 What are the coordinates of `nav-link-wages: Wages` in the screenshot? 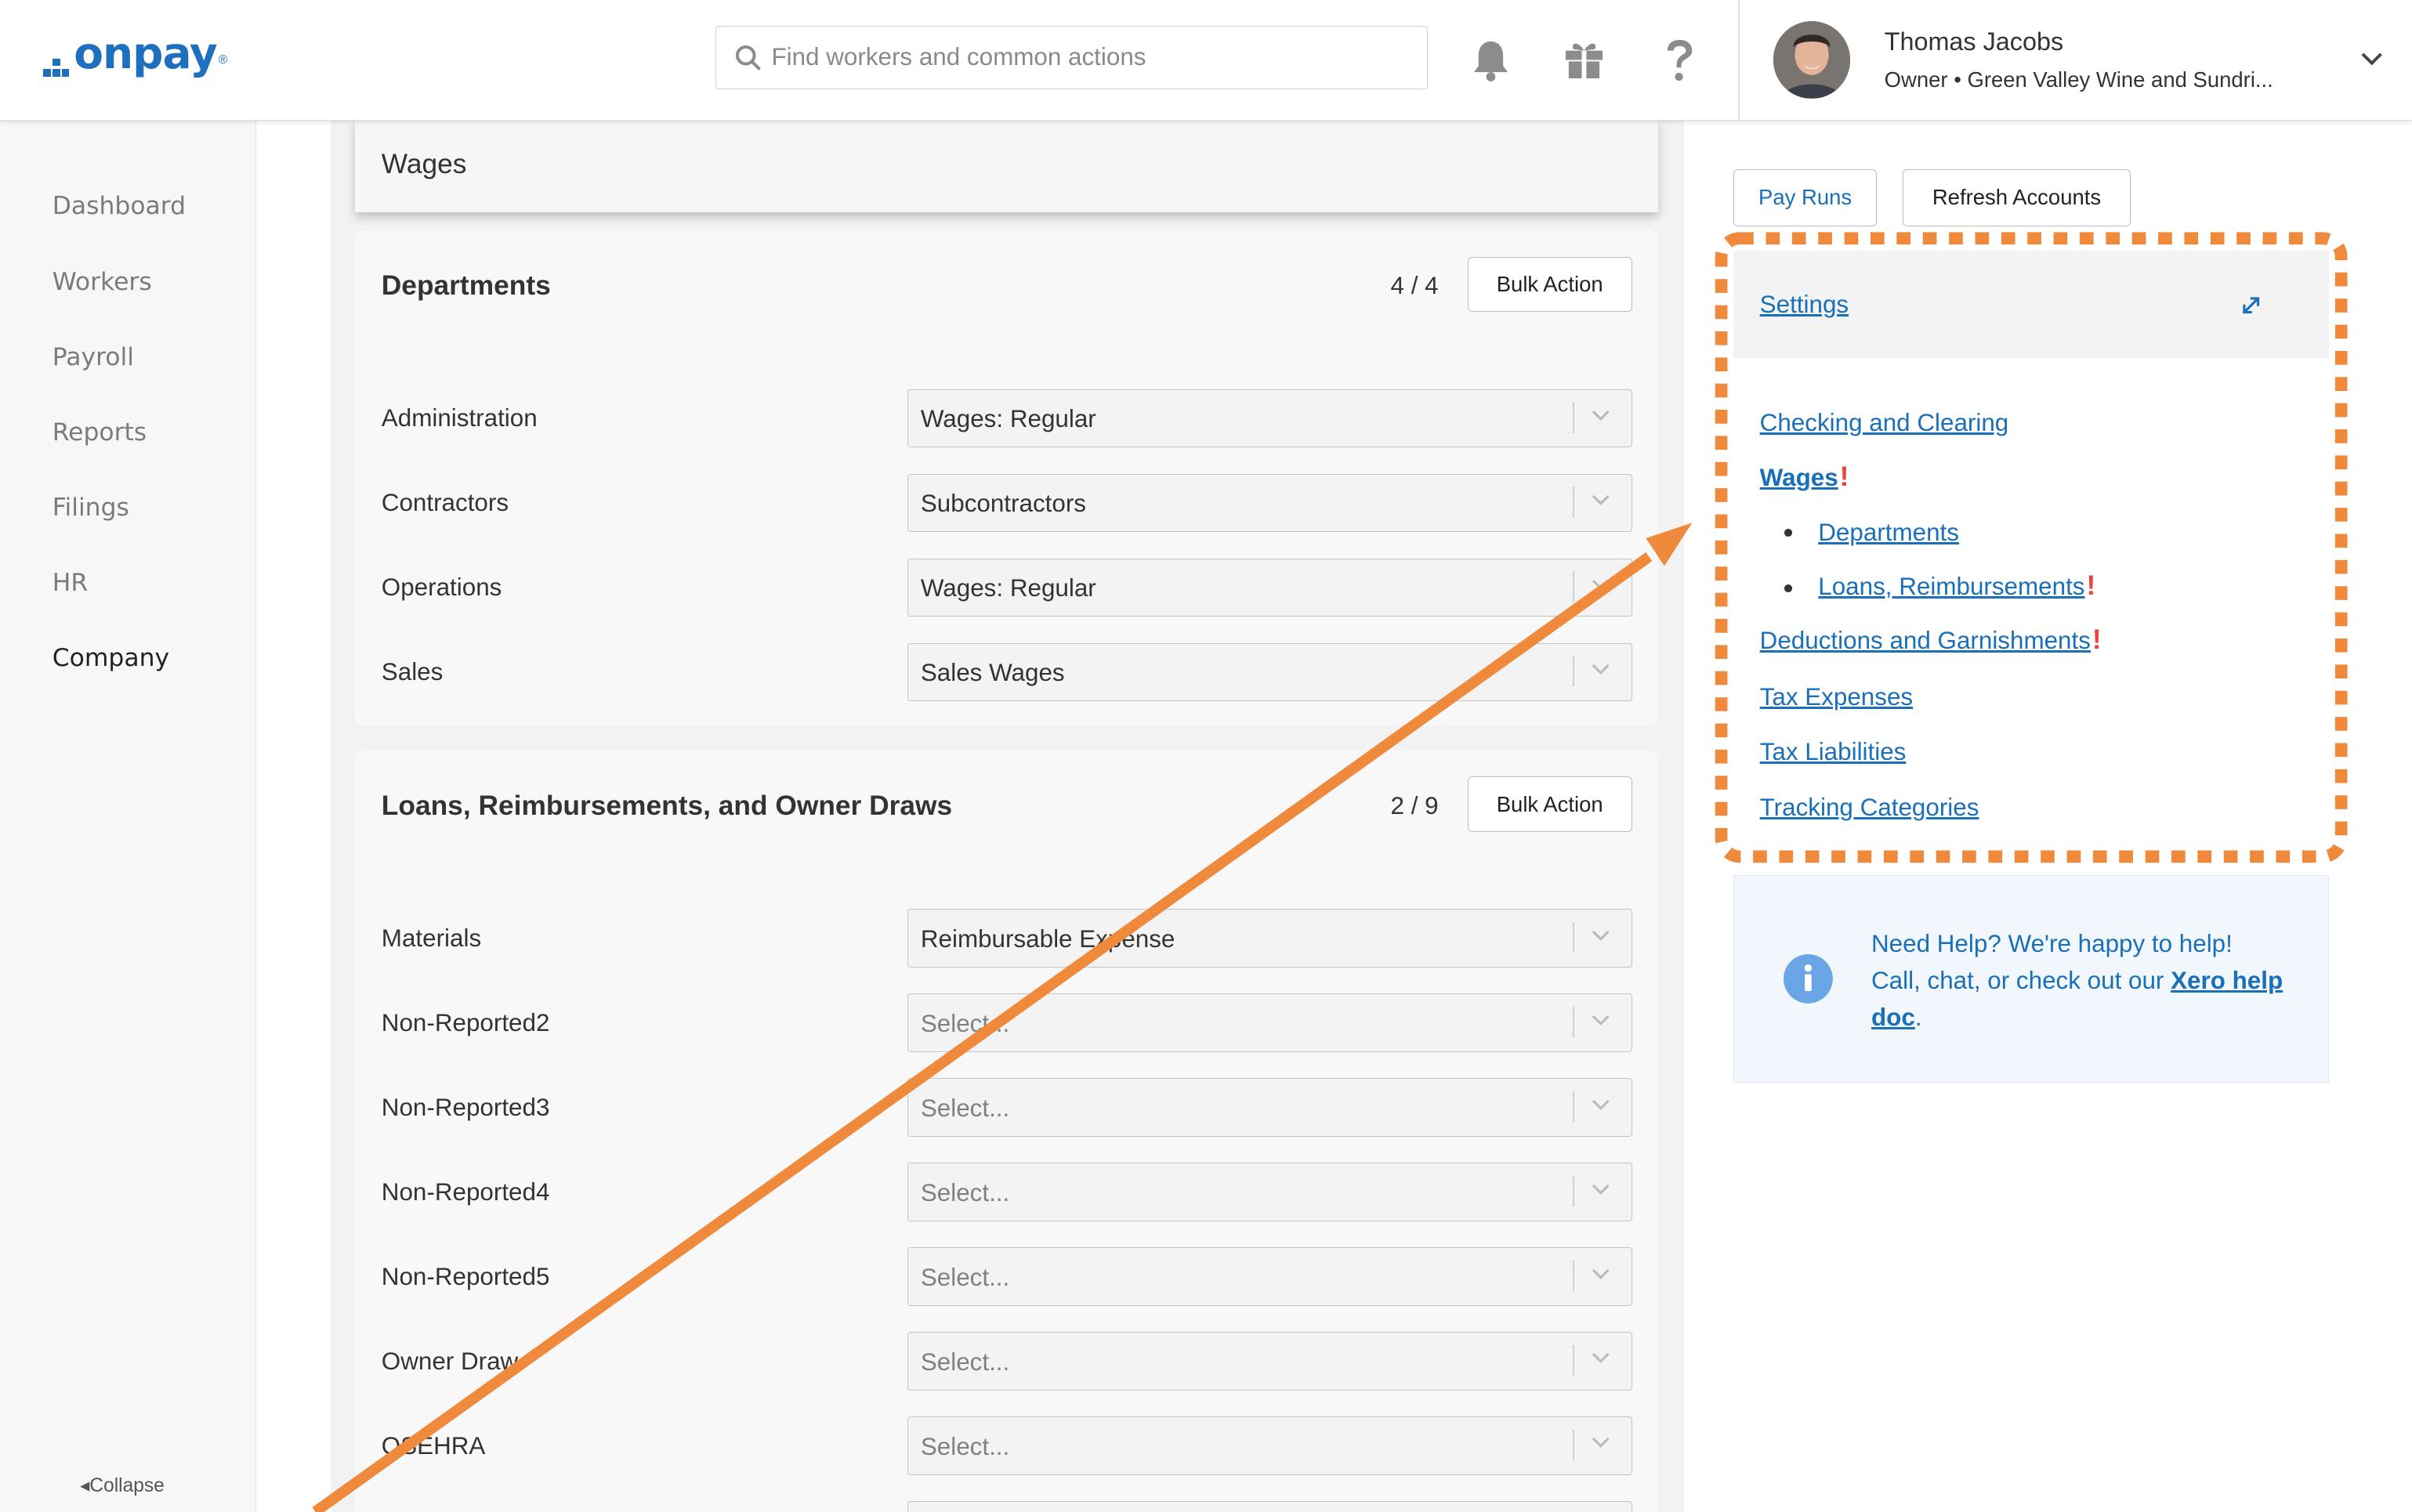 It's located at (1799, 478).